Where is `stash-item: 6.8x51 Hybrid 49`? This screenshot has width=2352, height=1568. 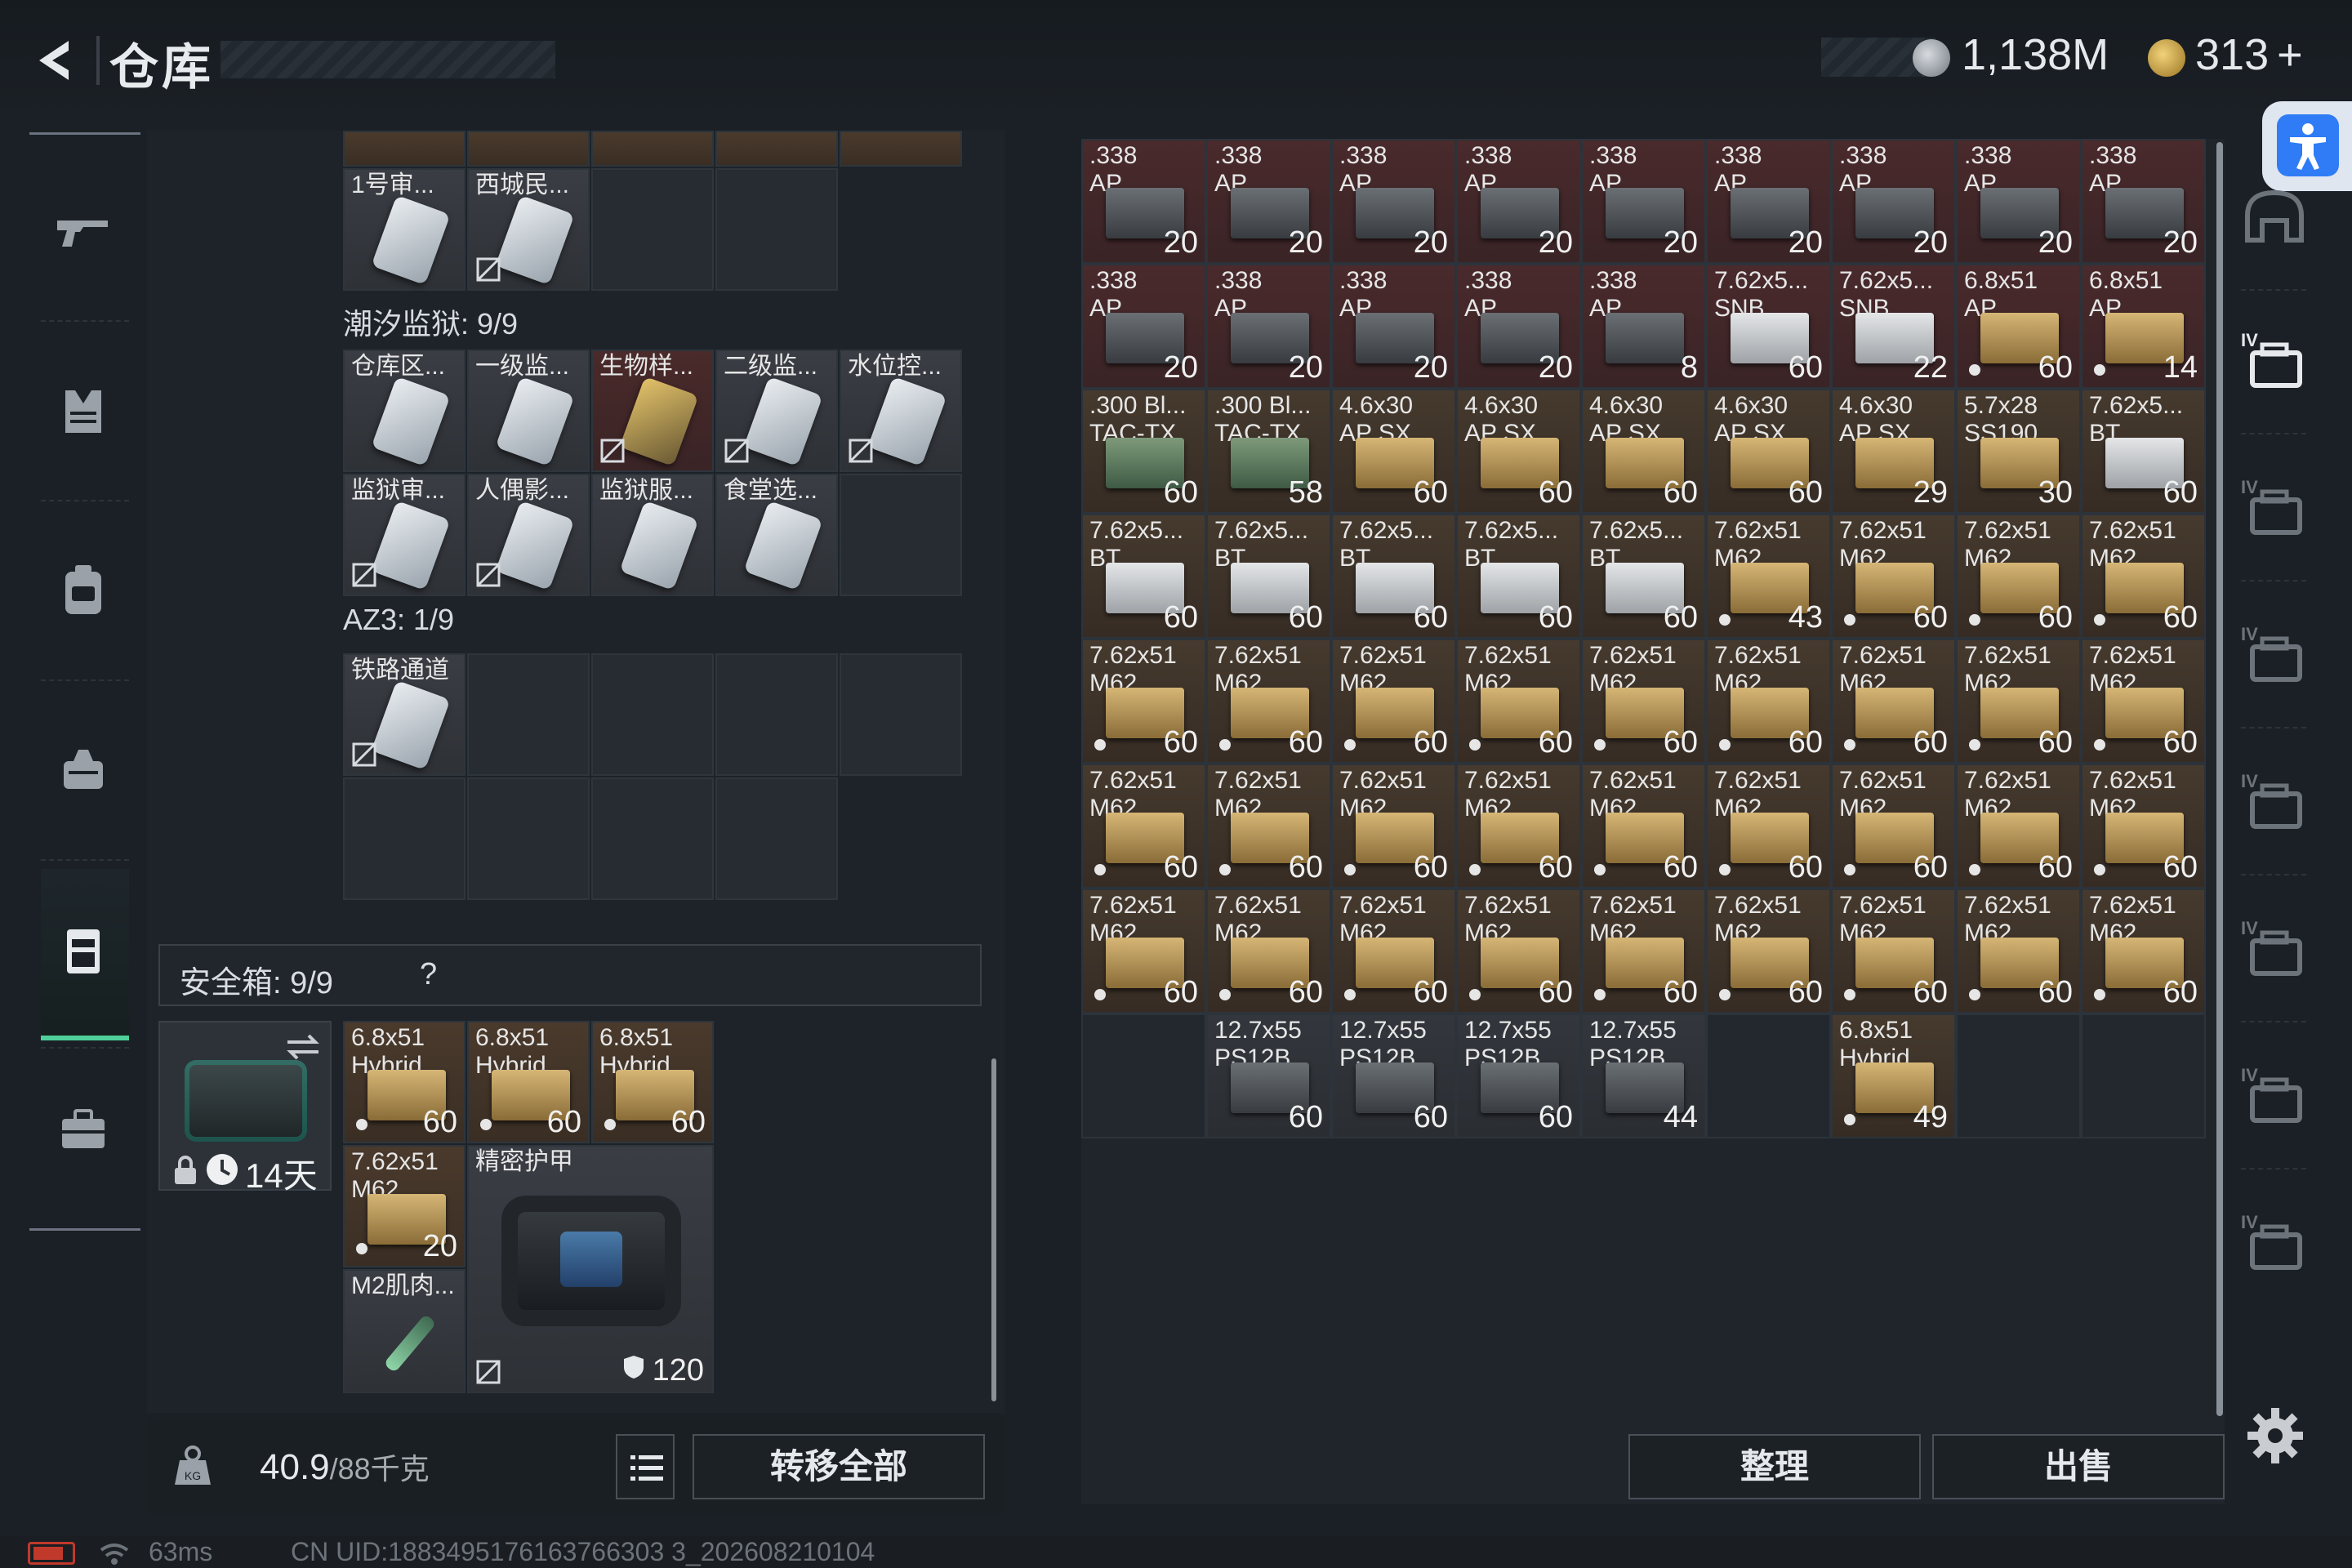 stash-item: 6.8x51 Hybrid 49 is located at coordinates (1893, 1075).